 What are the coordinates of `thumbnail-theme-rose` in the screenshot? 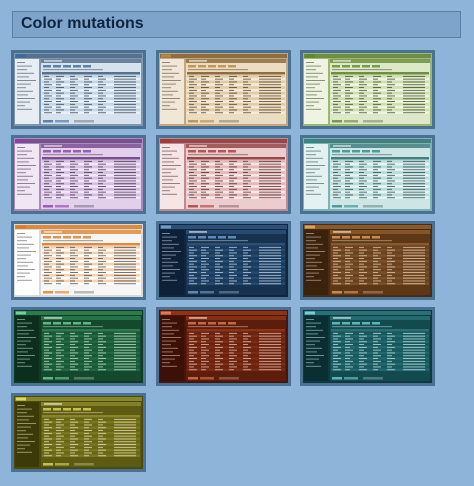 It's located at (223, 174).